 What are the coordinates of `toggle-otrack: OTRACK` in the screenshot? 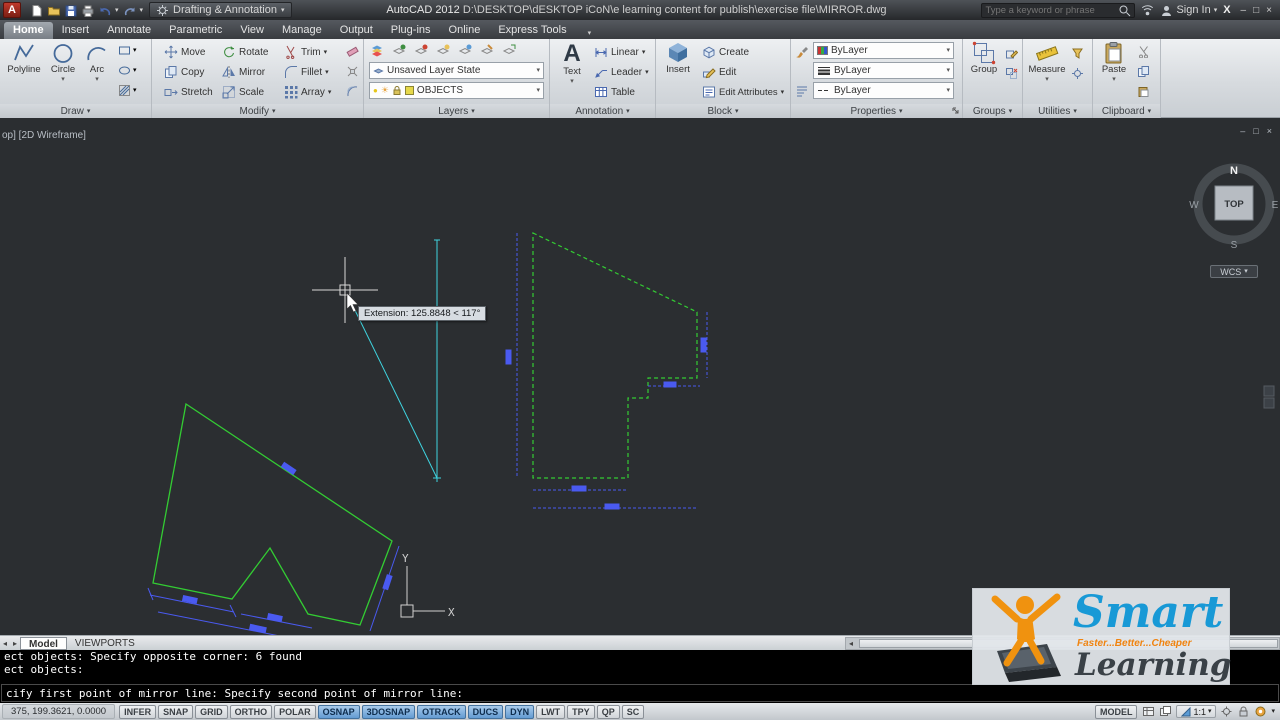 It's located at (441, 711).